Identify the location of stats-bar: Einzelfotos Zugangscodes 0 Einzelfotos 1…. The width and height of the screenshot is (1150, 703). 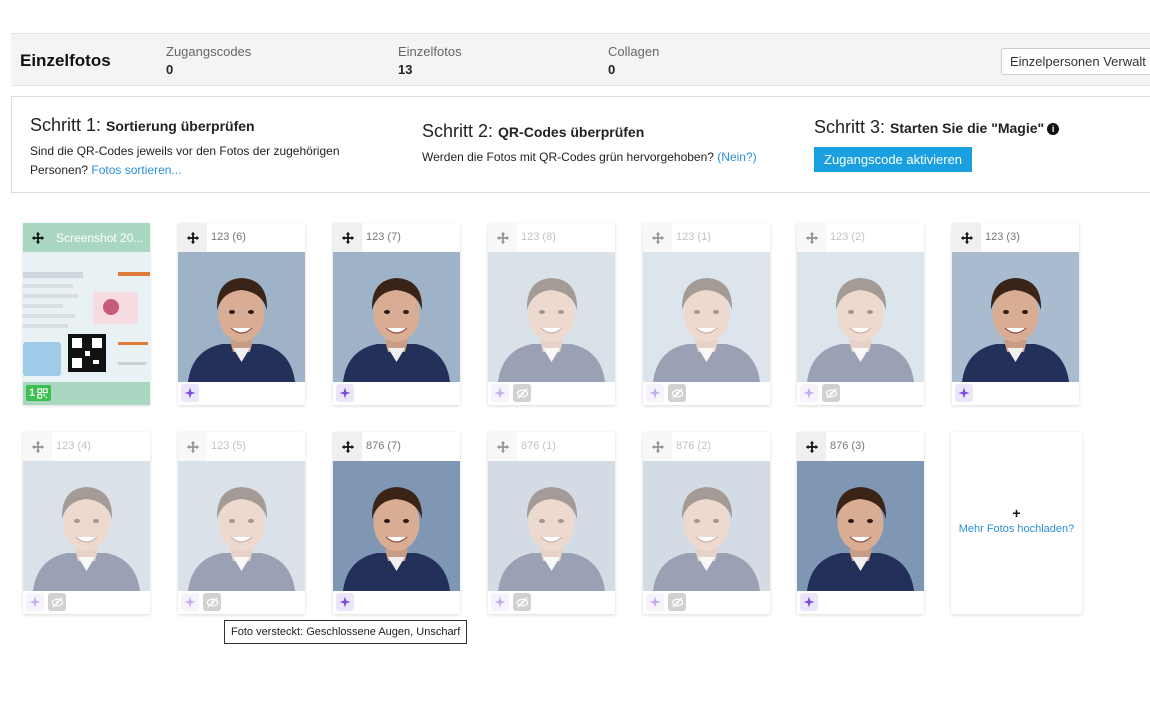
(580, 59).